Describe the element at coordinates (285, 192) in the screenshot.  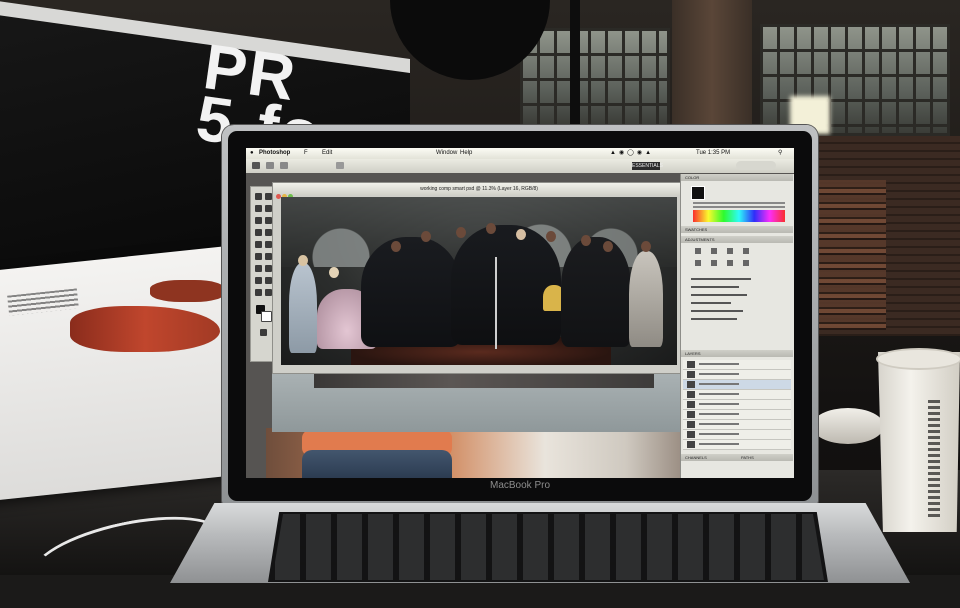
I see `window-controls` at that location.